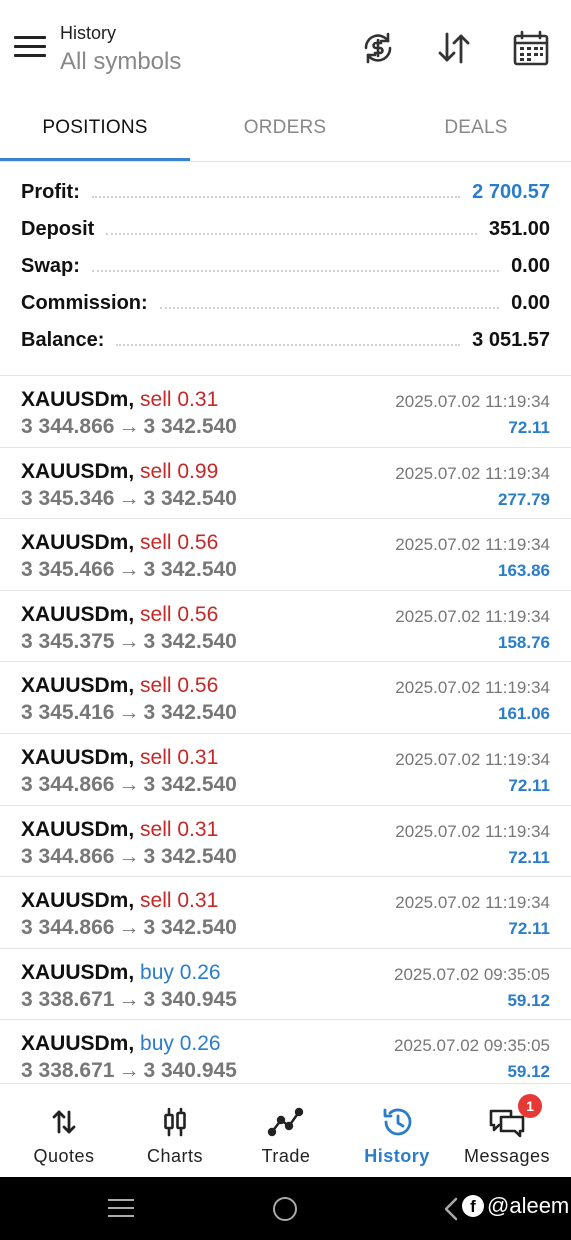 This screenshot has width=571, height=1240. What do you see at coordinates (507, 1131) in the screenshot?
I see `nav-messages: 1 Messages` at bounding box center [507, 1131].